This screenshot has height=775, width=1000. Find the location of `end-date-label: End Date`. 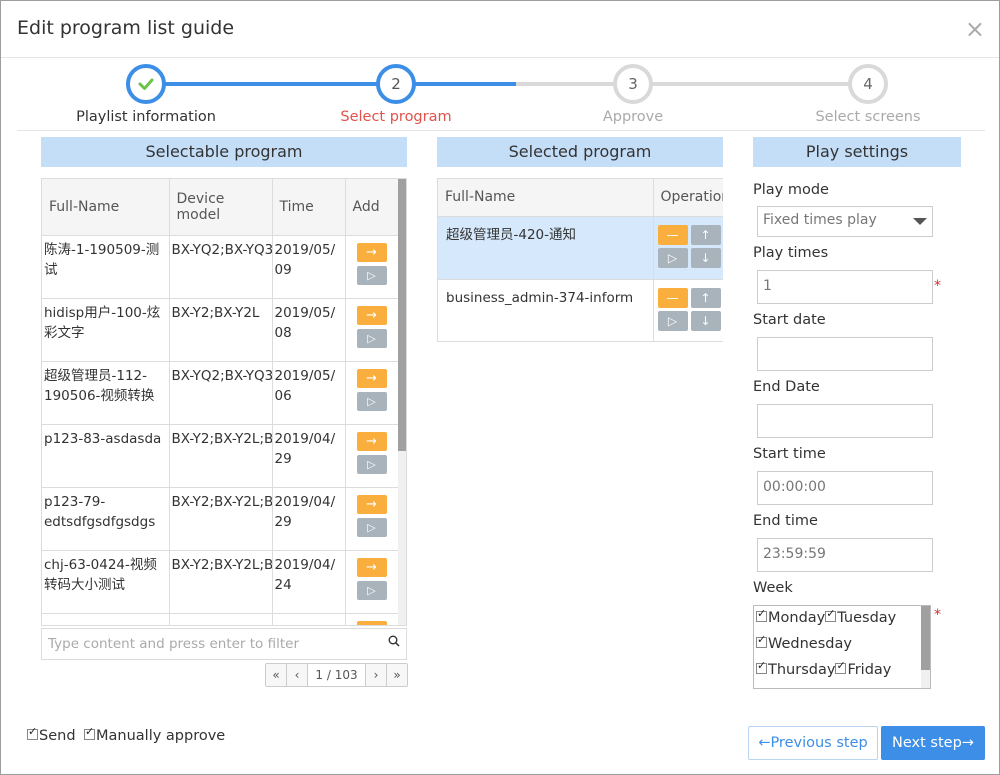

end-date-label: End Date is located at coordinates (786, 387).